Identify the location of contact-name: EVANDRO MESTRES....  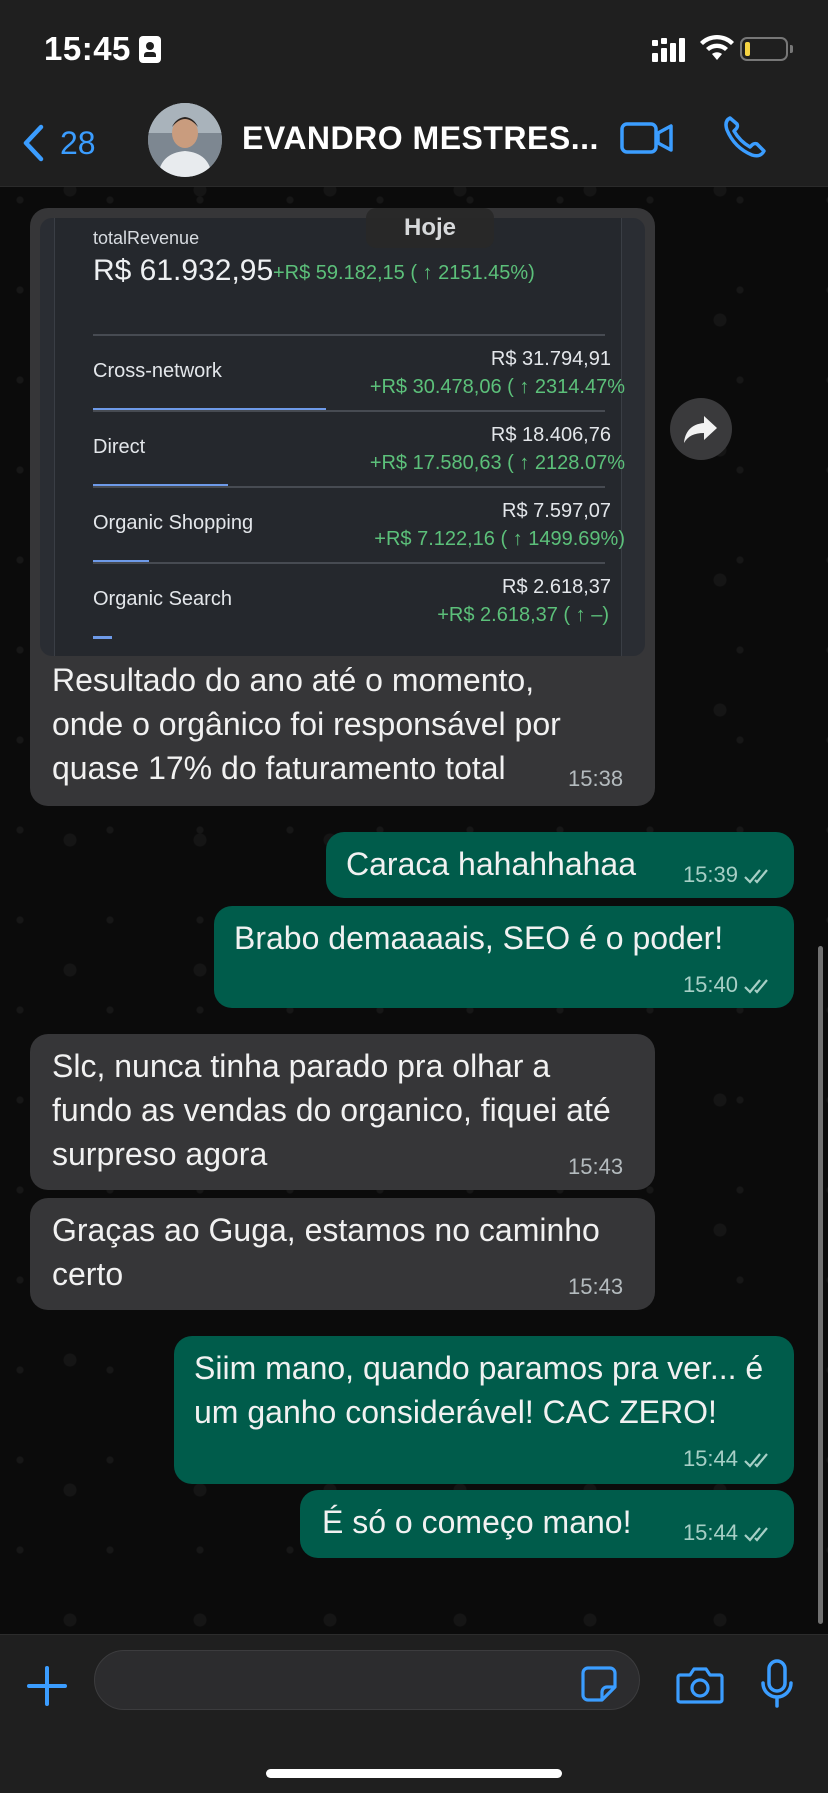
(420, 138).